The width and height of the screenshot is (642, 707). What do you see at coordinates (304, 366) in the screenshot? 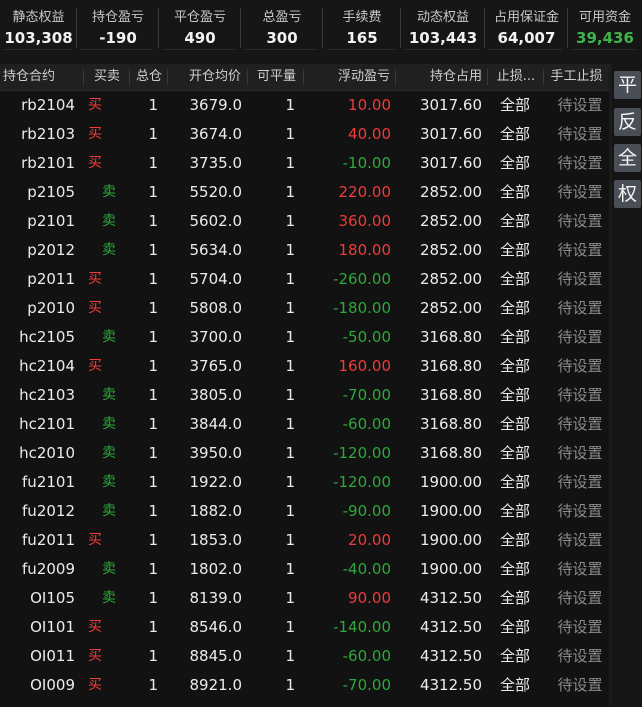
I see `table-row: hc2104 买 1 3765.0 1 160.00 3168.80 全部 待设置` at bounding box center [304, 366].